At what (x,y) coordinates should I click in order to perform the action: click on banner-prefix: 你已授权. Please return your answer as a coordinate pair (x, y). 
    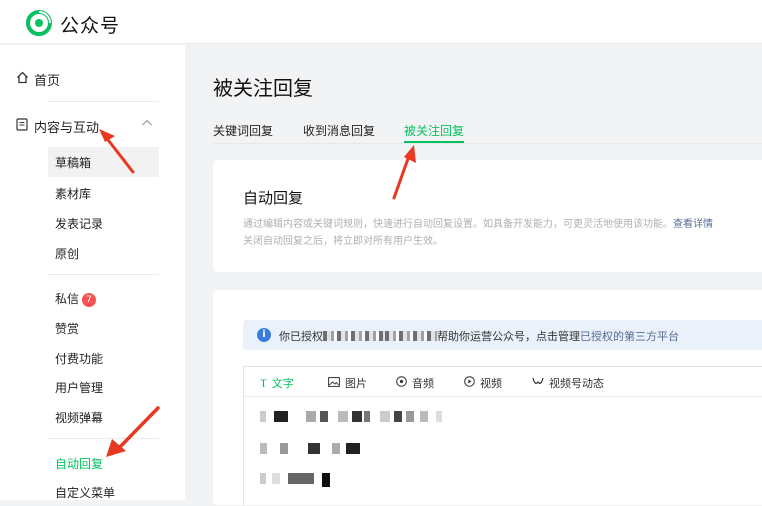
    Looking at the image, I should click on (301, 336).